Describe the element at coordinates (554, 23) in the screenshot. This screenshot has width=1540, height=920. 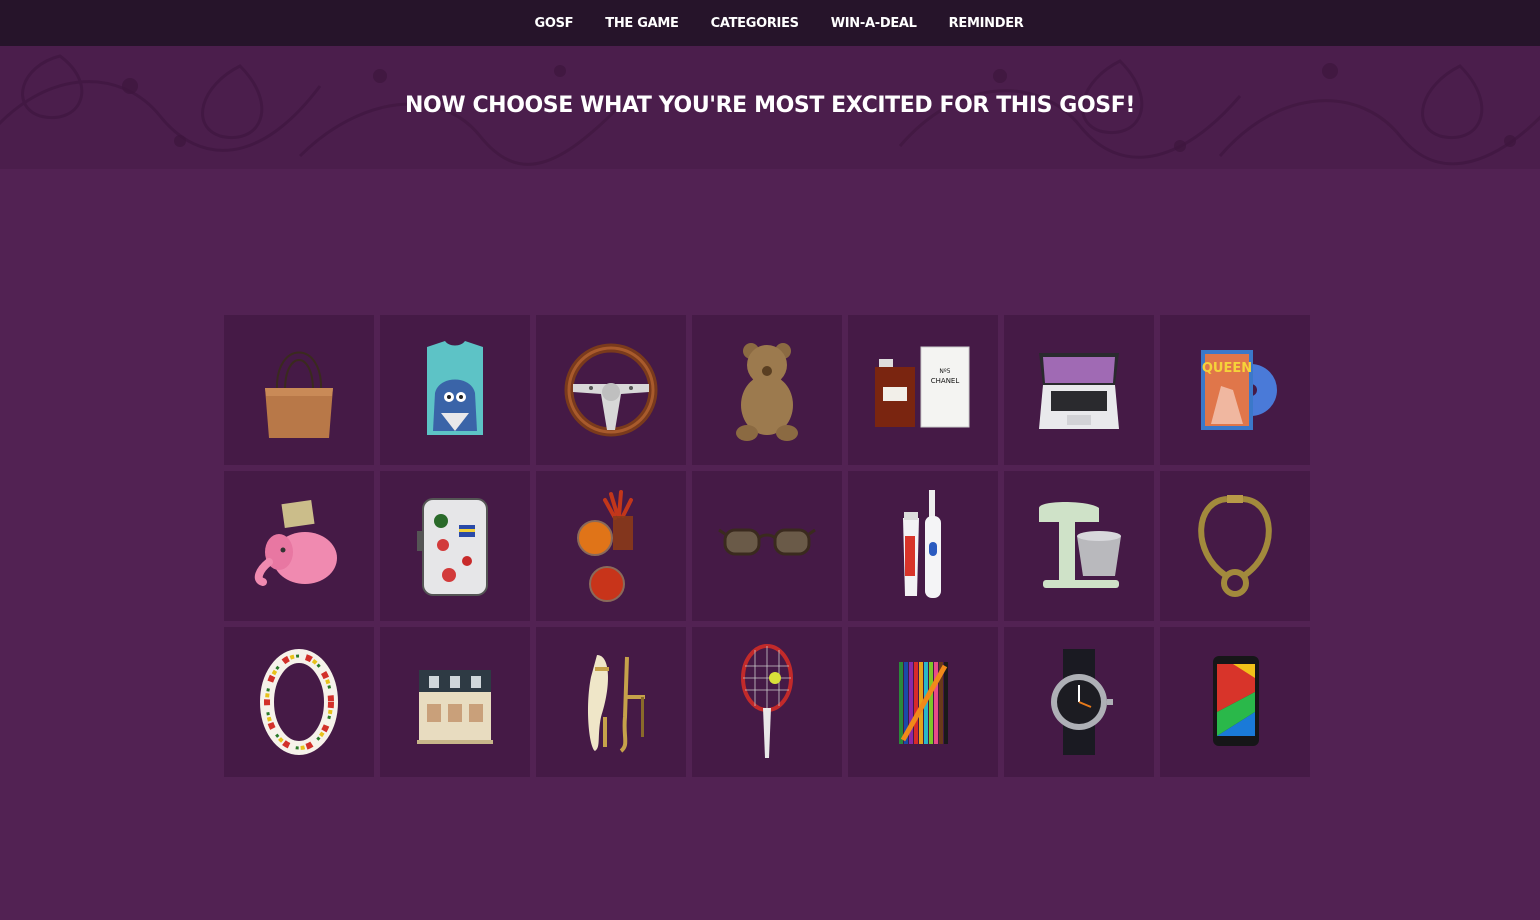
I see `nav-item-gosf: GOSF` at that location.